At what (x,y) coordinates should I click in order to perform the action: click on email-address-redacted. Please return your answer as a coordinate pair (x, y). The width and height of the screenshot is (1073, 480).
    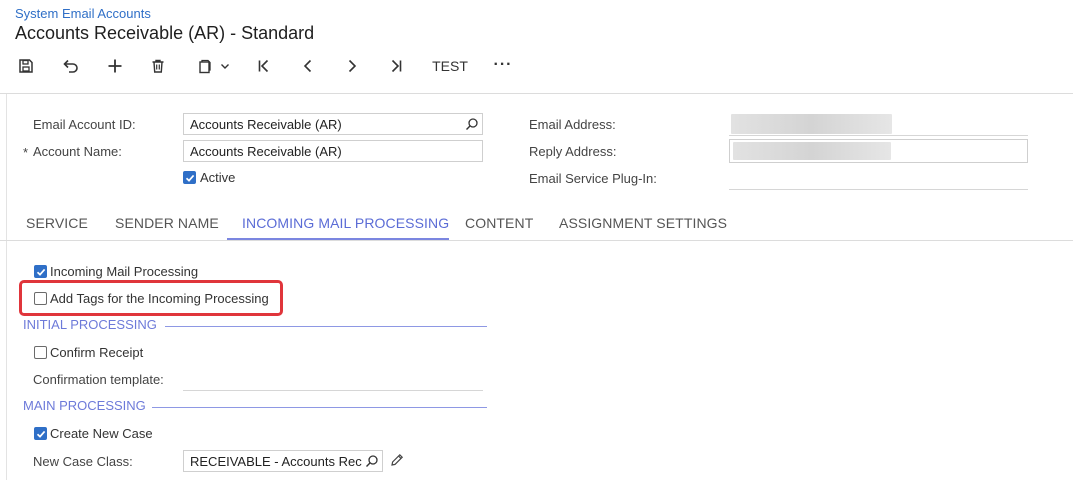
    Looking at the image, I should click on (811, 124).